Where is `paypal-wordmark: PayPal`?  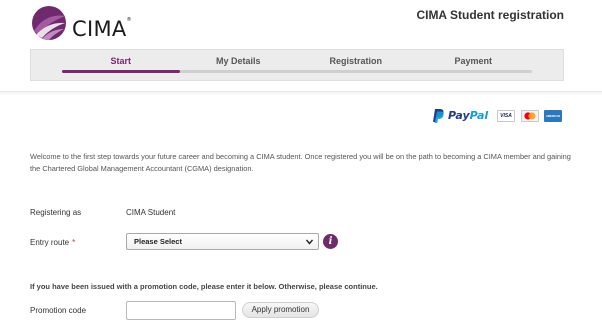 paypal-wordmark: PayPal is located at coordinates (468, 115).